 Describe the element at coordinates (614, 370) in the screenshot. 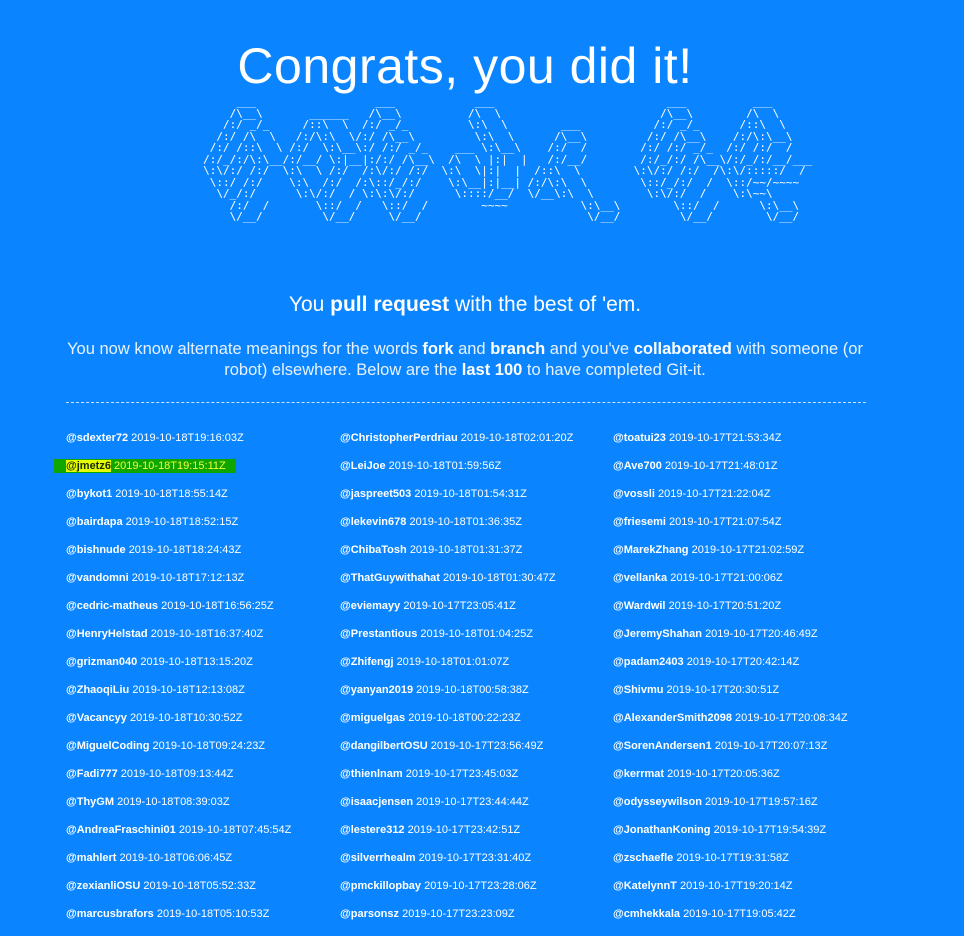

I see `desc-text-5: to have completed Git-it.` at that location.